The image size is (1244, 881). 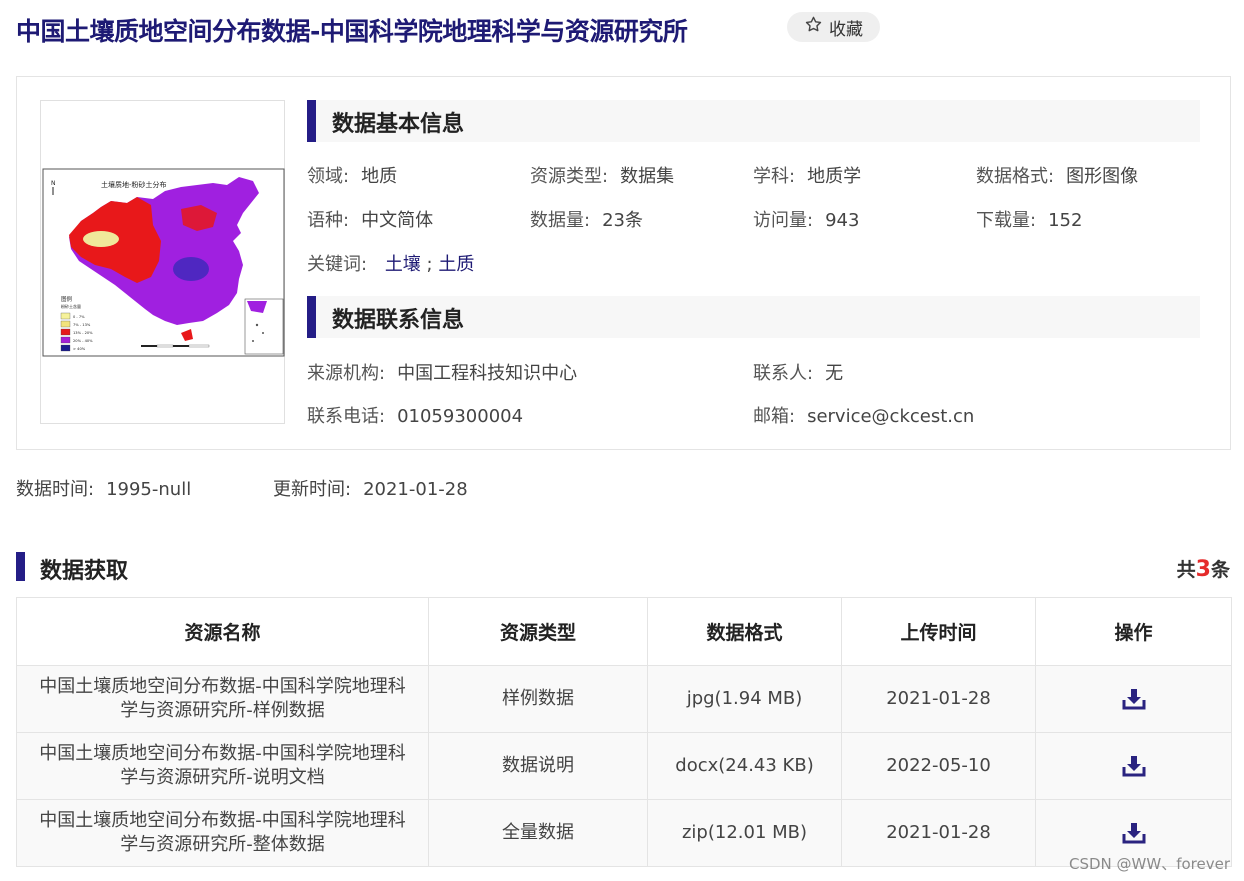 I want to click on field-domain: 领域: 地质, so click(x=352, y=176).